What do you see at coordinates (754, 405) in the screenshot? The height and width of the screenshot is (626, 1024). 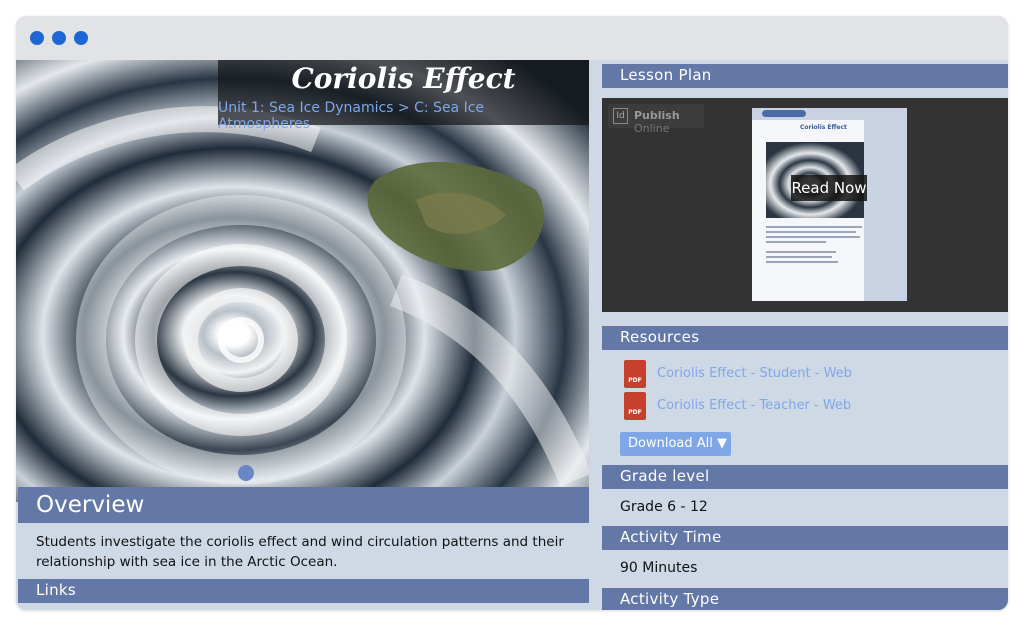 I see `resource-link-teacher: Coriolis Effect - Teacher - Web` at bounding box center [754, 405].